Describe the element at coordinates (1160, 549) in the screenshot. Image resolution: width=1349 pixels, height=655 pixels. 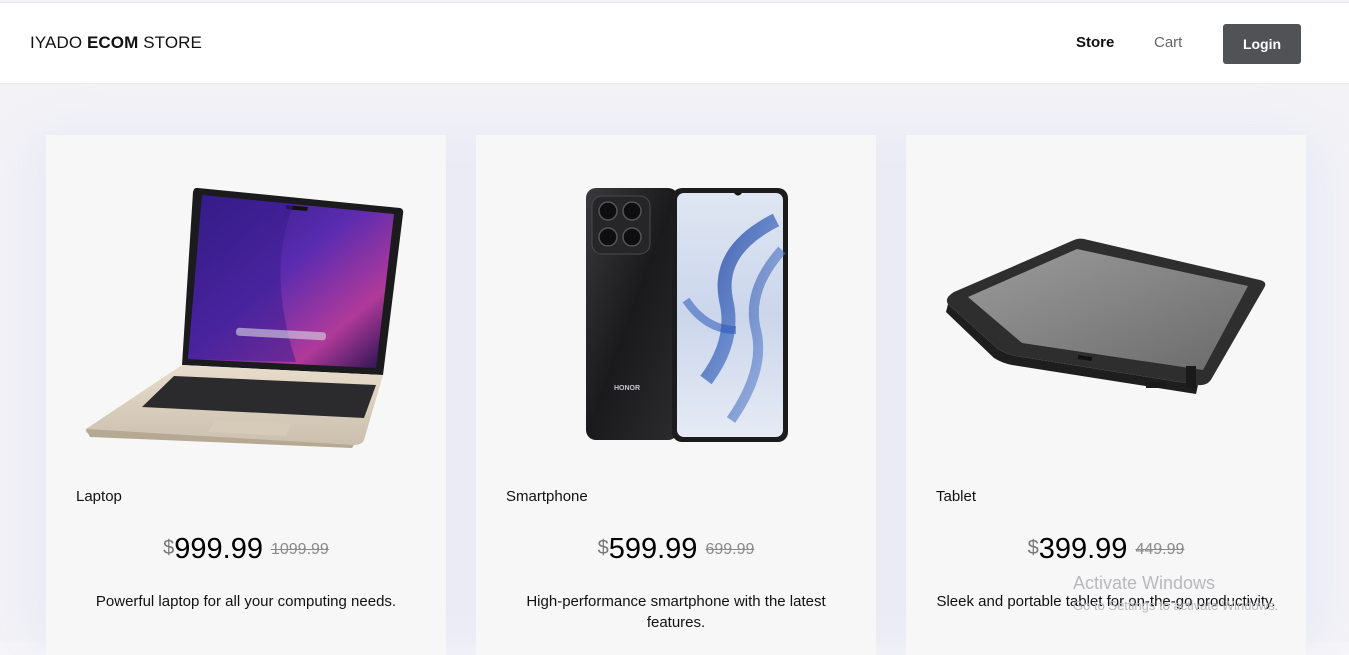
I see `product-old-price: 449.99` at that location.